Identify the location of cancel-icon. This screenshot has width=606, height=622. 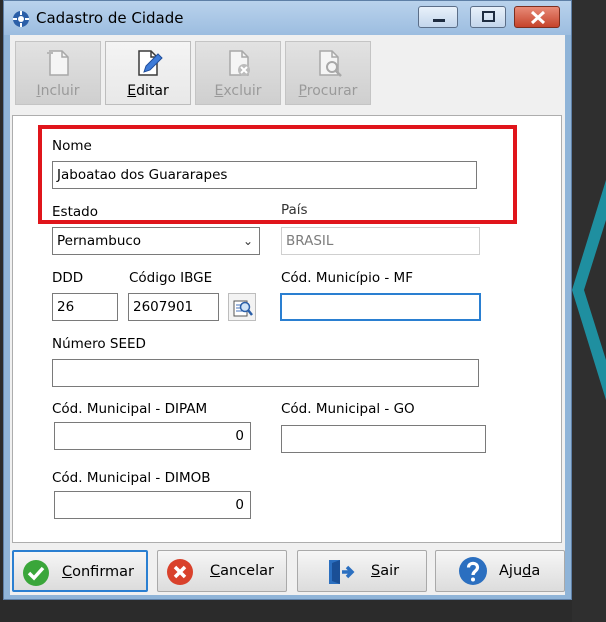
(180, 572).